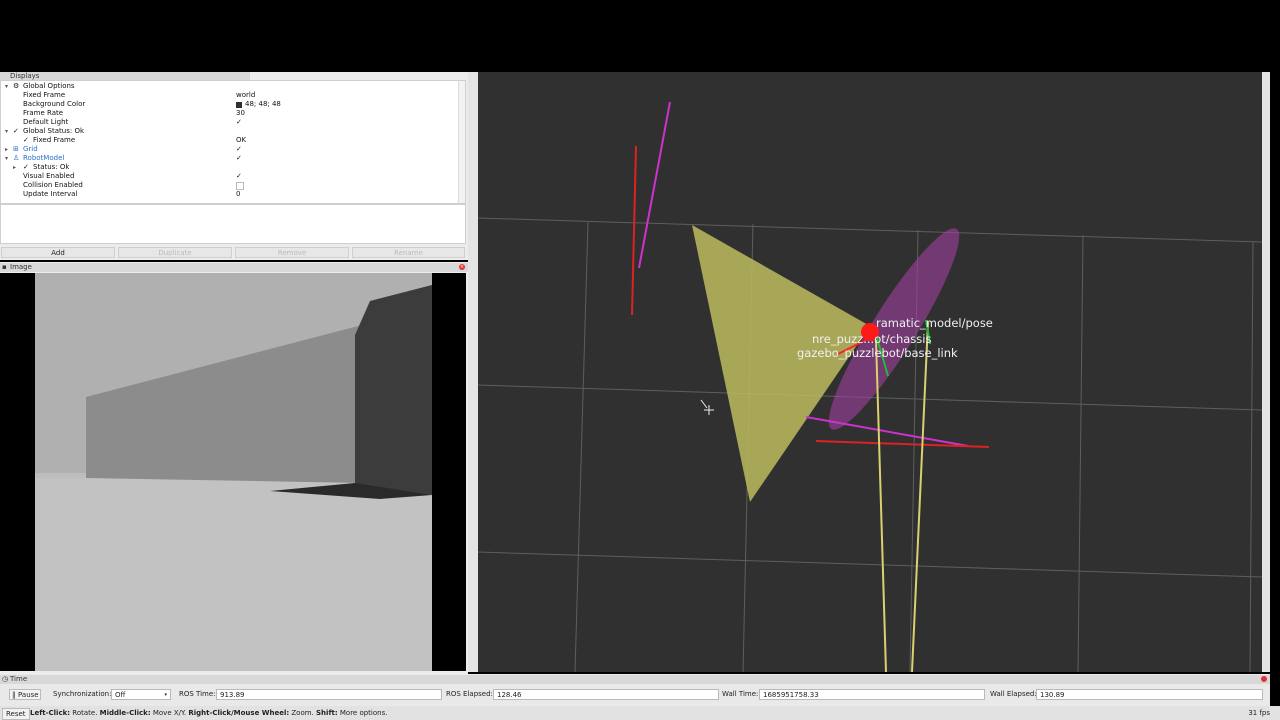 This screenshot has width=1280, height=720. What do you see at coordinates (49, 86) in the screenshot?
I see `tree-label: Global Options` at bounding box center [49, 86].